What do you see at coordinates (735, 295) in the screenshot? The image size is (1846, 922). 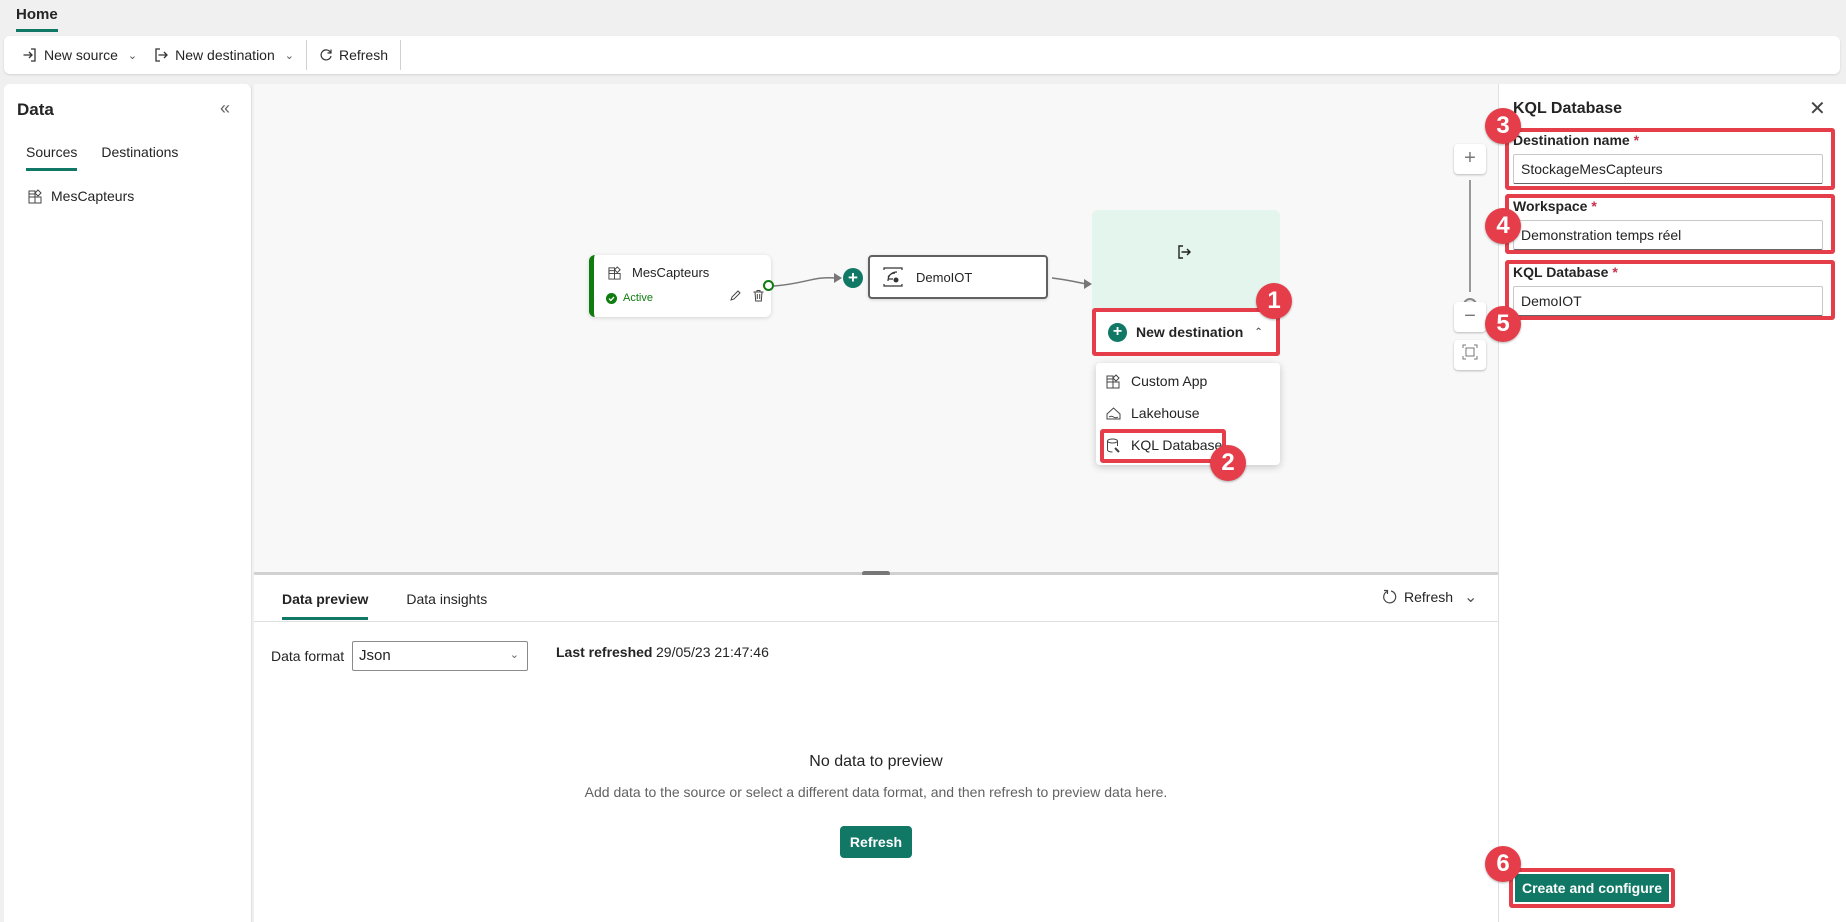 I see `edit-icon` at bounding box center [735, 295].